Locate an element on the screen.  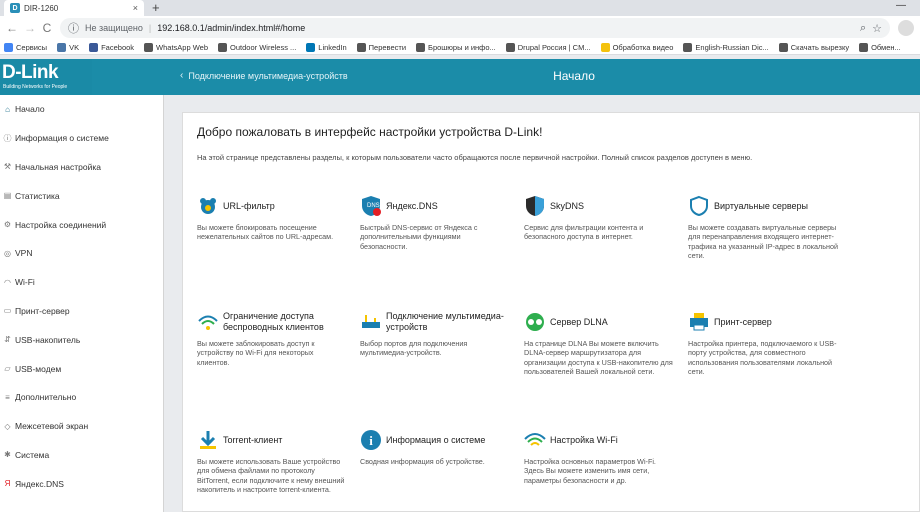
feature-tile-header: Подключение мультимедиа-устройств is located at coordinates (435, 322).